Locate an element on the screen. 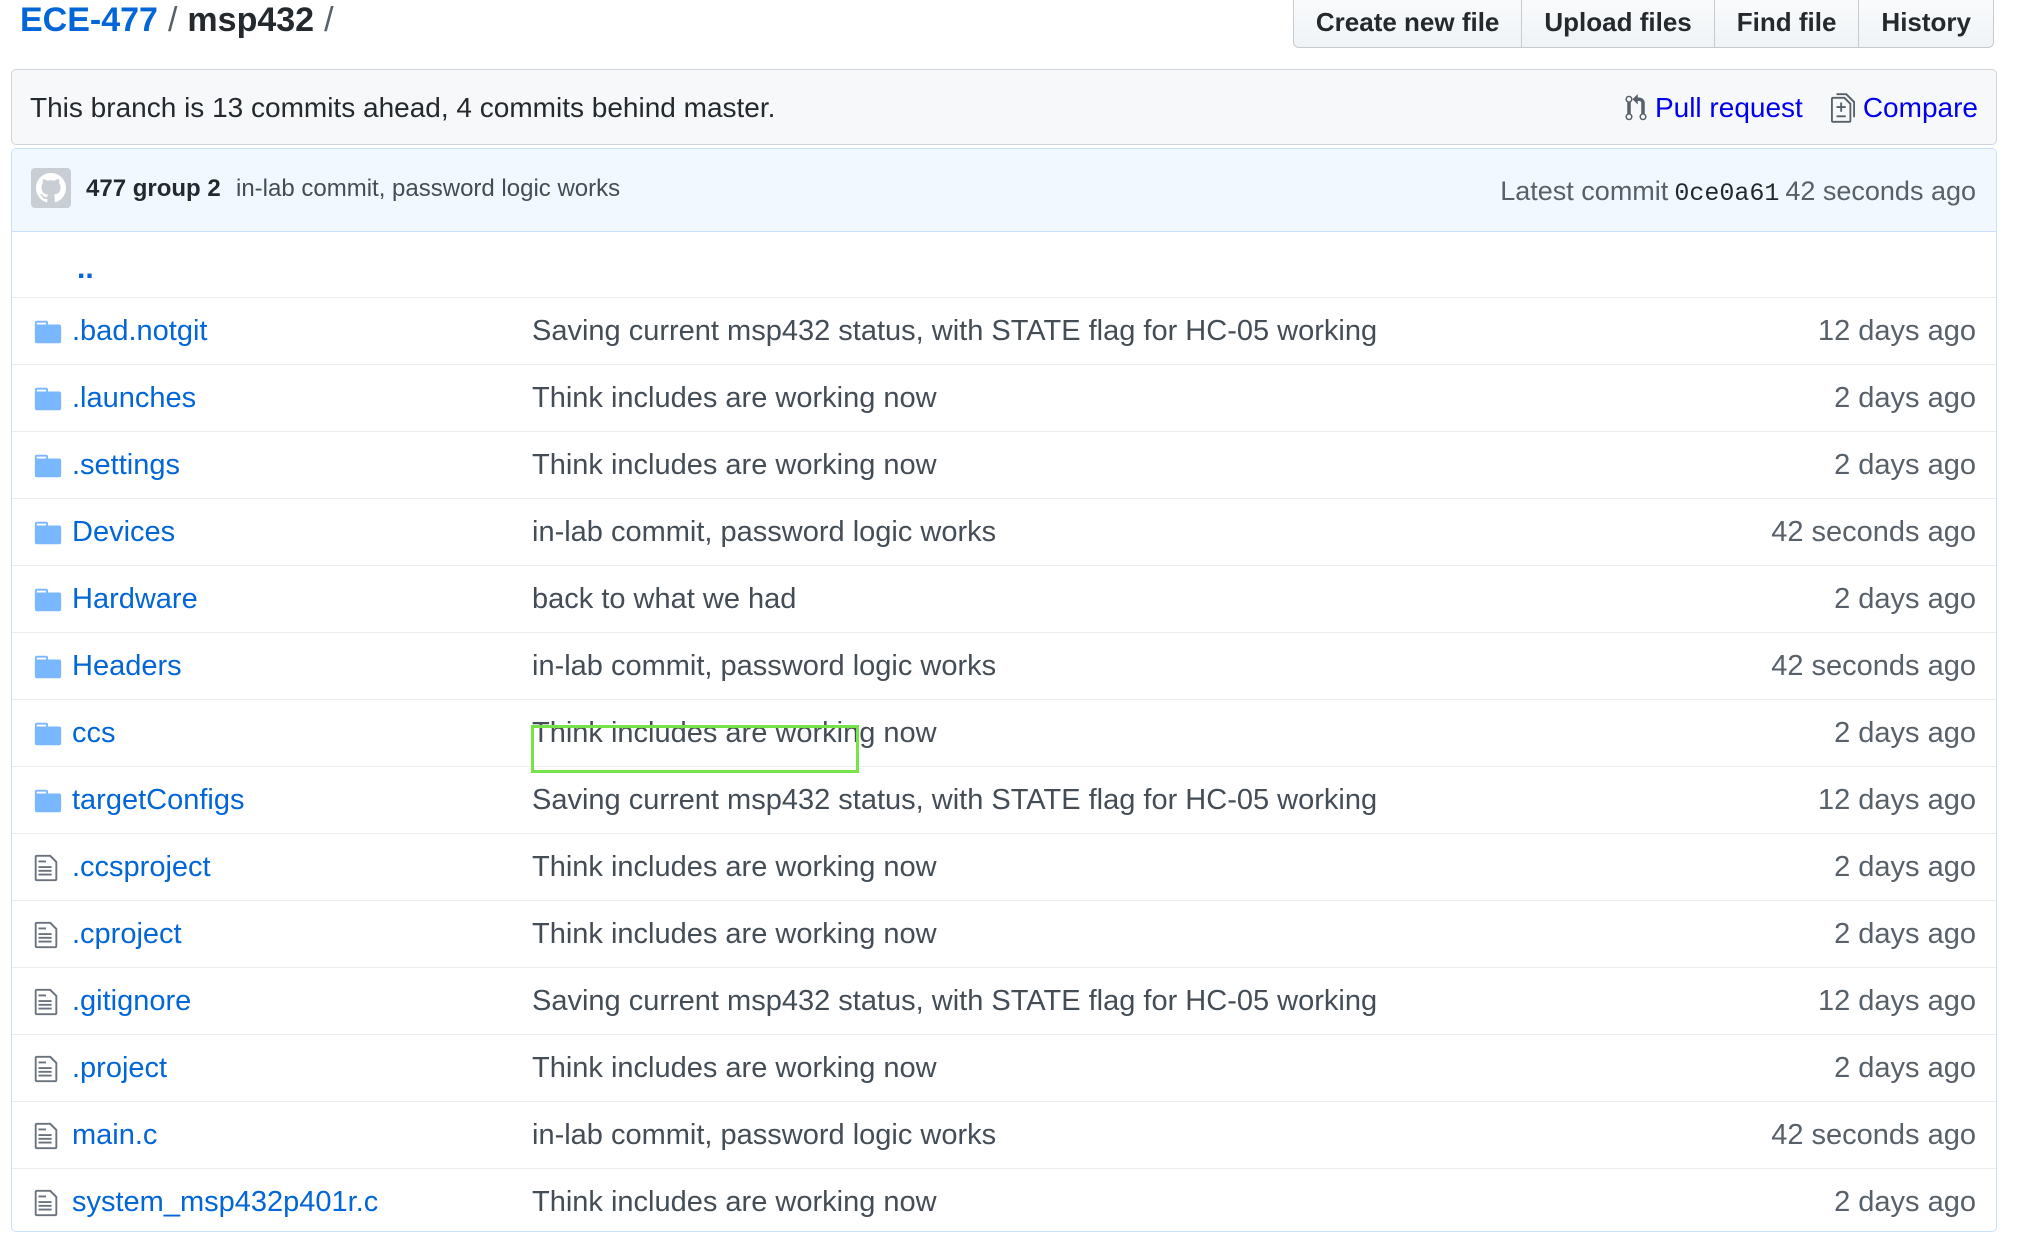 The image size is (2018, 1240). file-name-link: Devices is located at coordinates (123, 532).